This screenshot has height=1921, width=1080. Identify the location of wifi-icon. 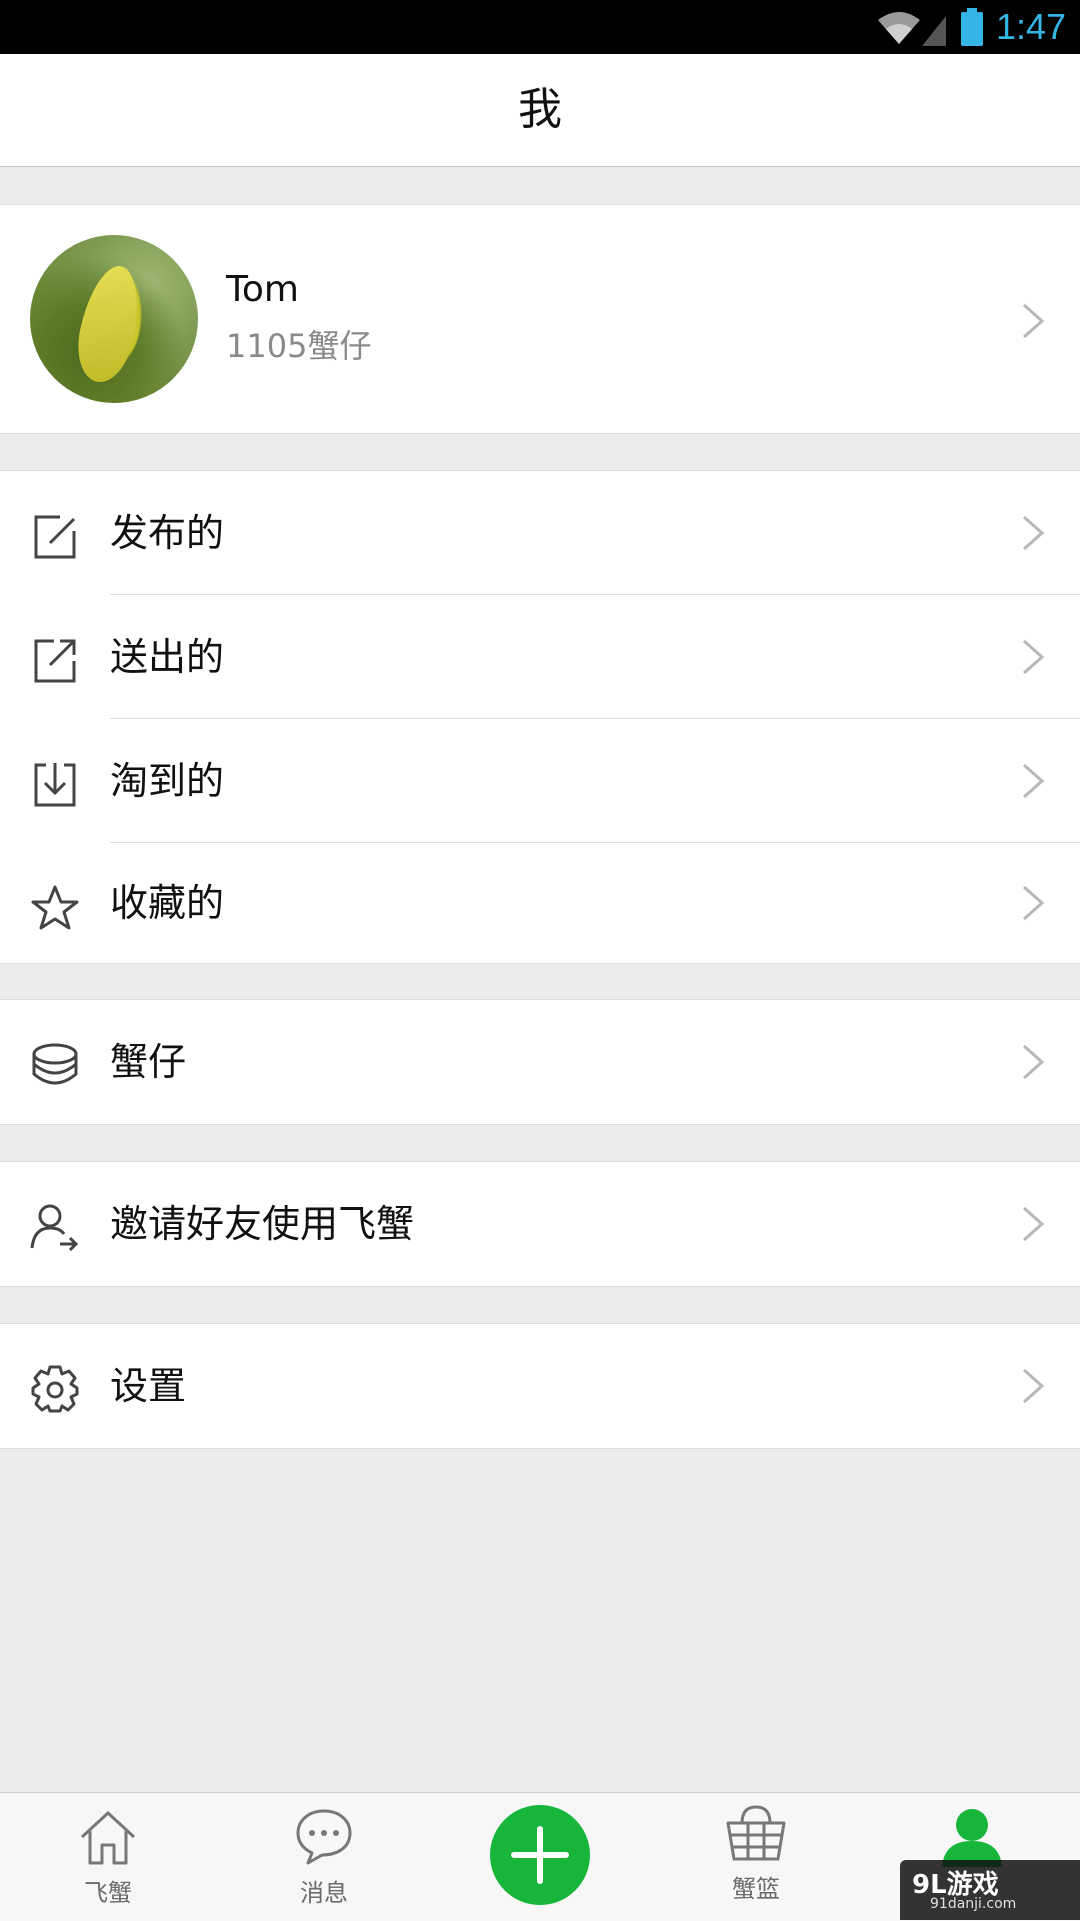
(899, 28).